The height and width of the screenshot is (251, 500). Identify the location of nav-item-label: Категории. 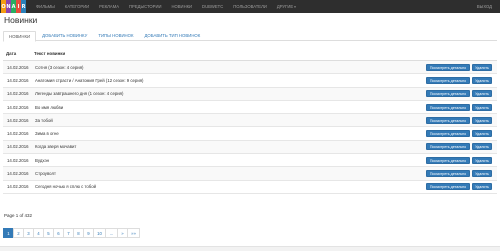
(77, 6).